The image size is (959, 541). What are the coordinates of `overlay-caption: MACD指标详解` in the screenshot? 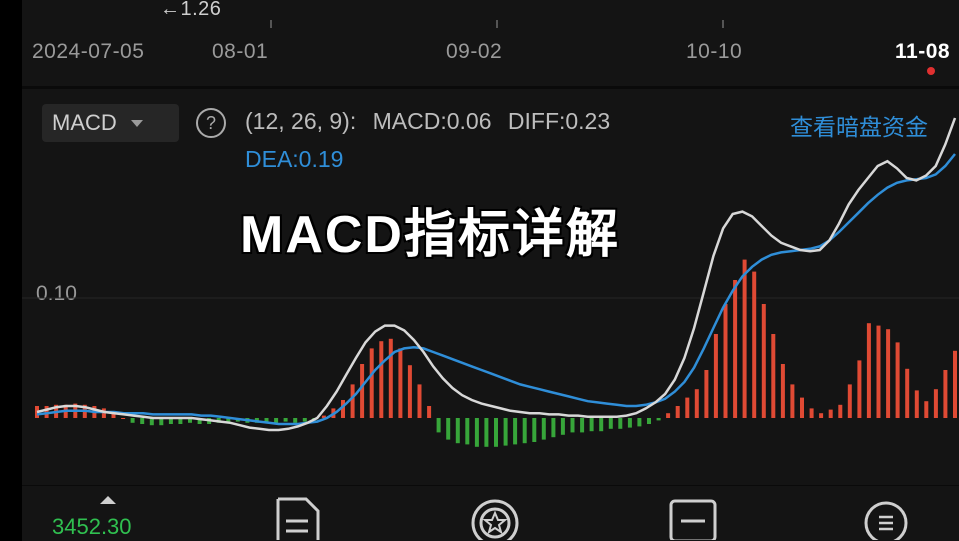 It's located at (430, 235).